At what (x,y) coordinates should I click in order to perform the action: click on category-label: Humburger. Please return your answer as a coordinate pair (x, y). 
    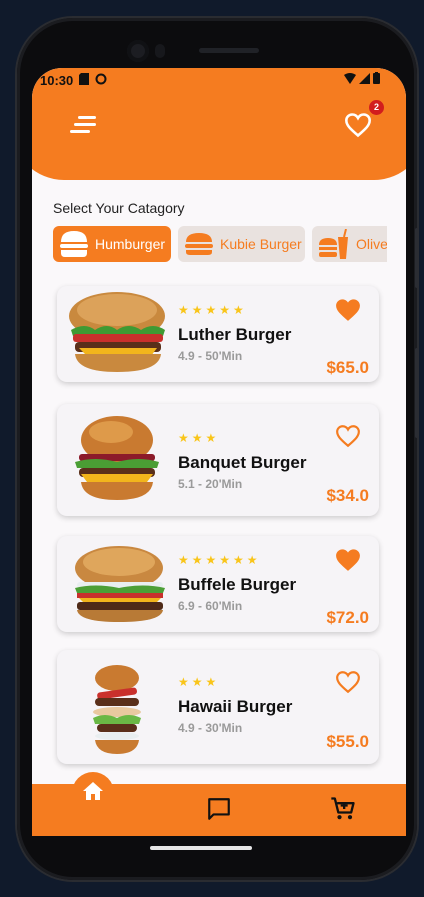
    Looking at the image, I should click on (130, 244).